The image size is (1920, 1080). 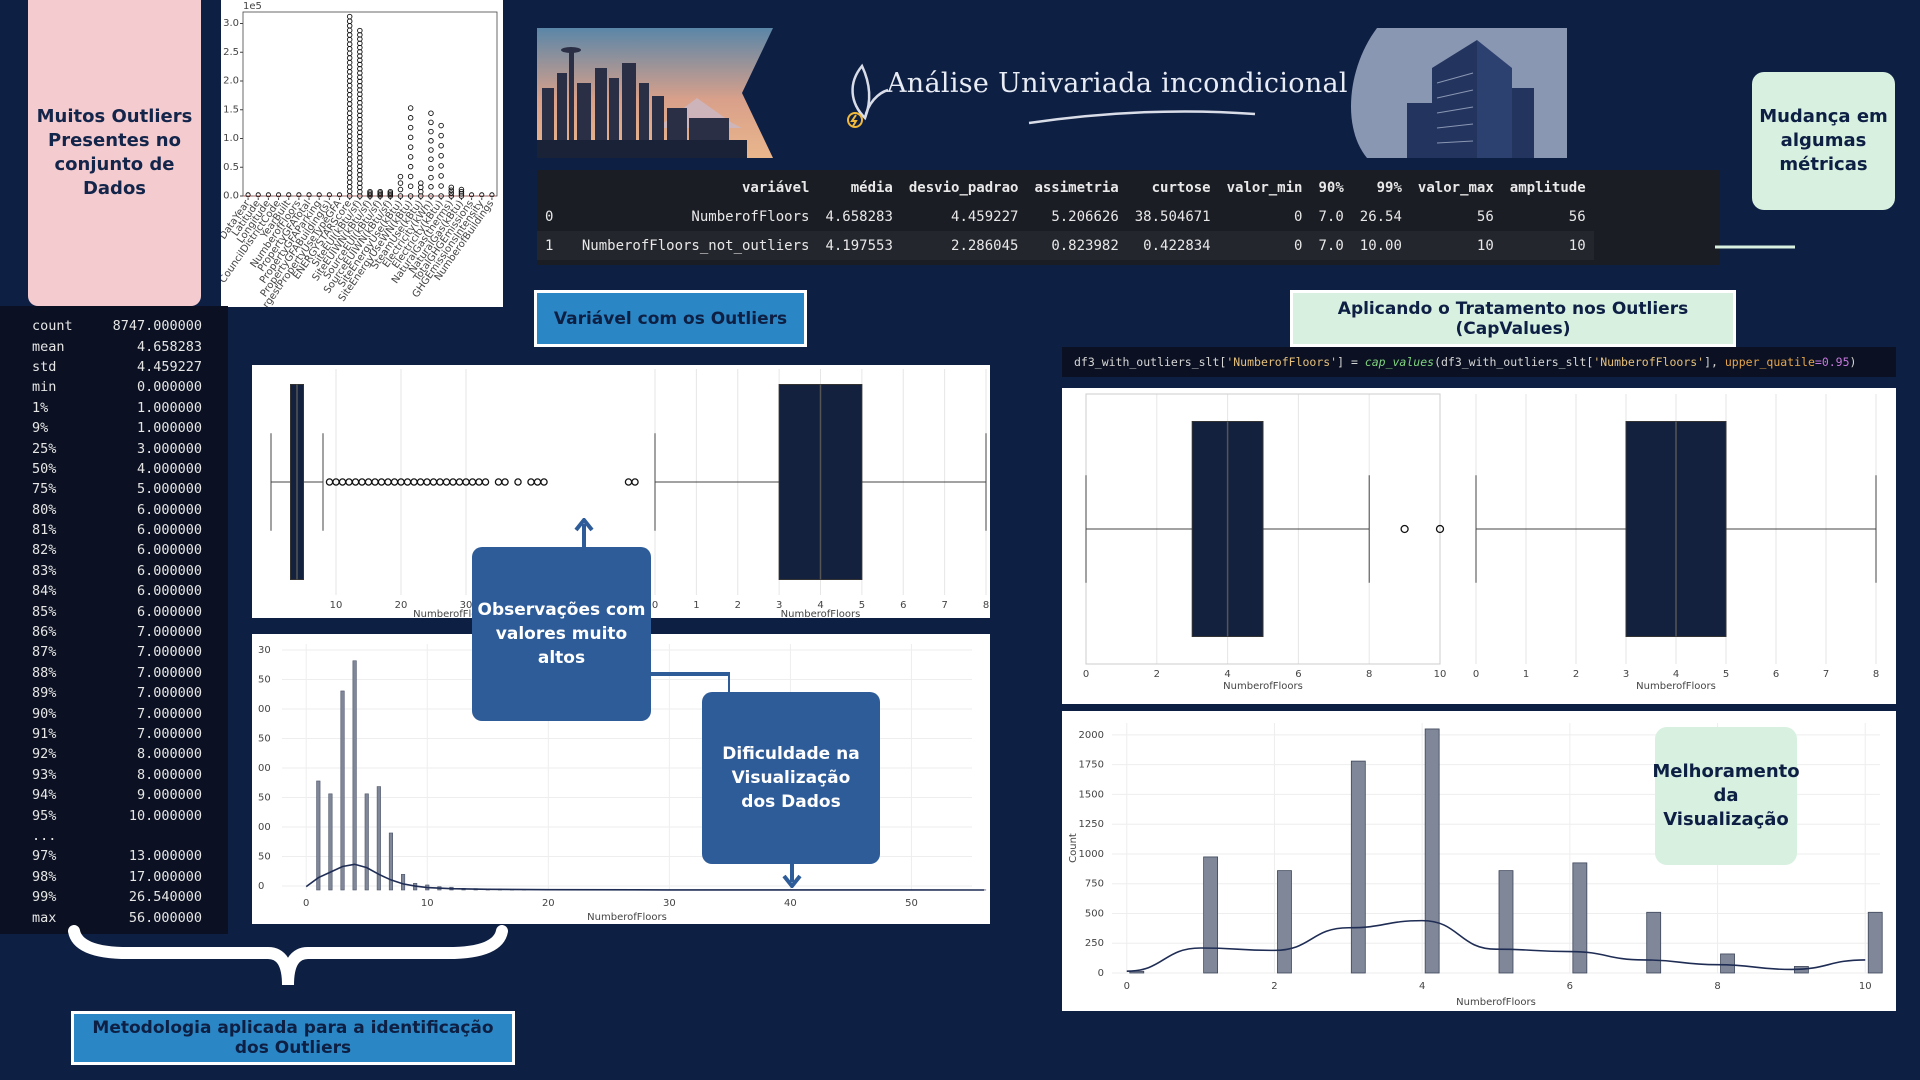 What do you see at coordinates (868, 95) in the screenshot?
I see `leaf-logo-icon` at bounding box center [868, 95].